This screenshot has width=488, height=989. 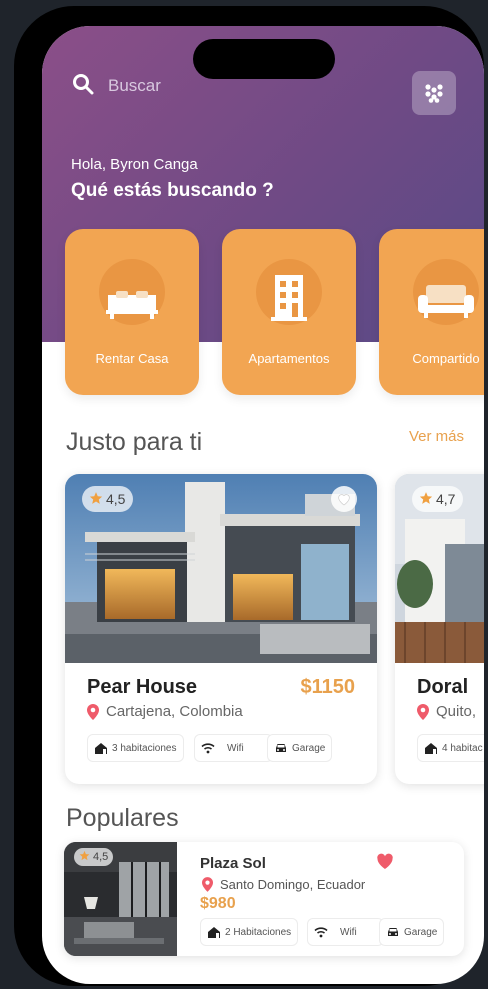 I want to click on property-location: Cartajena, Colombia, so click(x=165, y=711).